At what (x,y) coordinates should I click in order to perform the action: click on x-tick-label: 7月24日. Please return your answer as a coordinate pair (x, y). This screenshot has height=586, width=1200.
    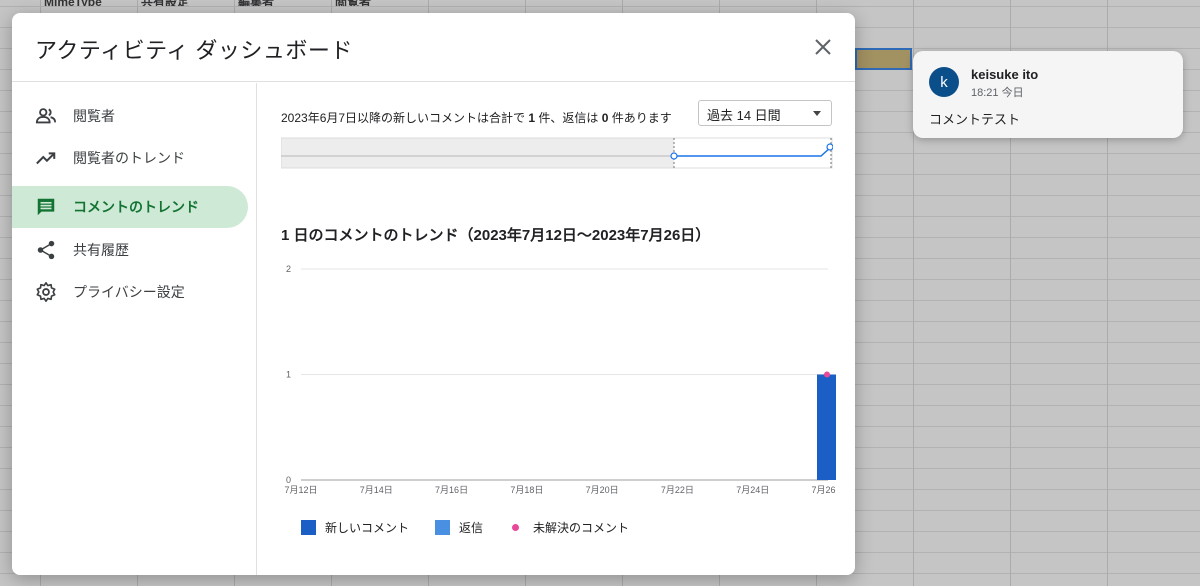
    Looking at the image, I should click on (752, 490).